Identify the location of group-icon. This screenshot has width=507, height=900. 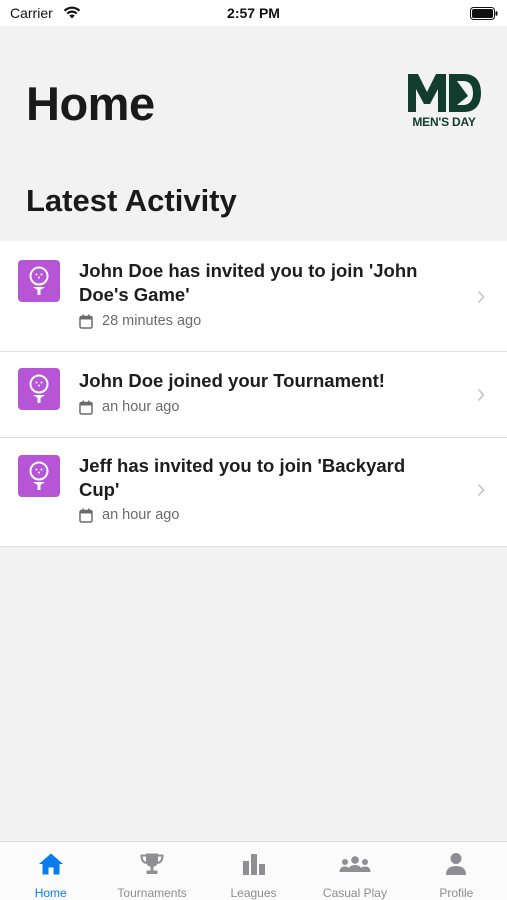
(355, 864).